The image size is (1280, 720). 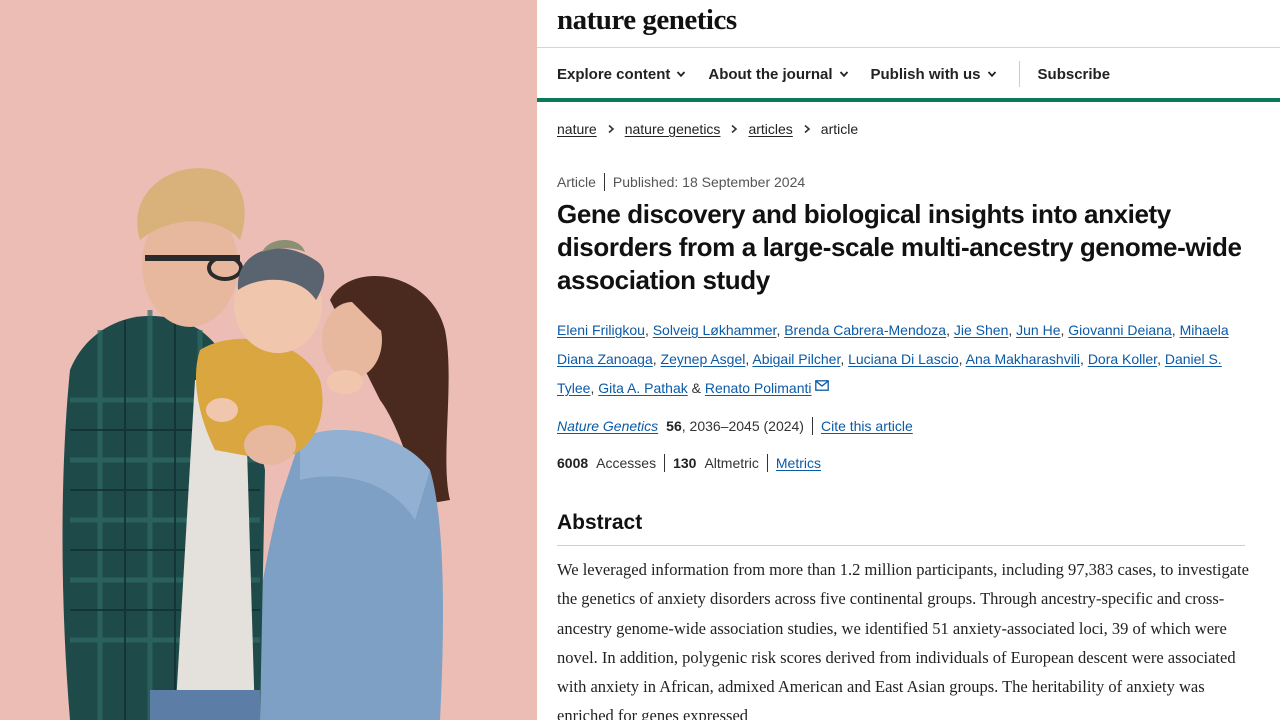 I want to click on accesses-label: Accesses, so click(x=626, y=463).